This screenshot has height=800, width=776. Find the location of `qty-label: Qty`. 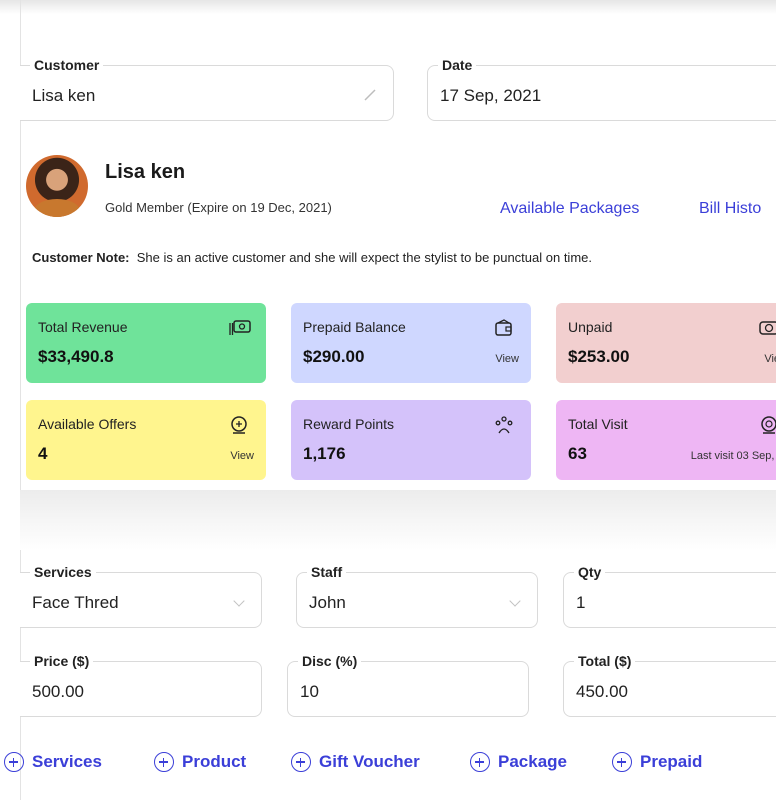

qty-label: Qty is located at coordinates (590, 572).